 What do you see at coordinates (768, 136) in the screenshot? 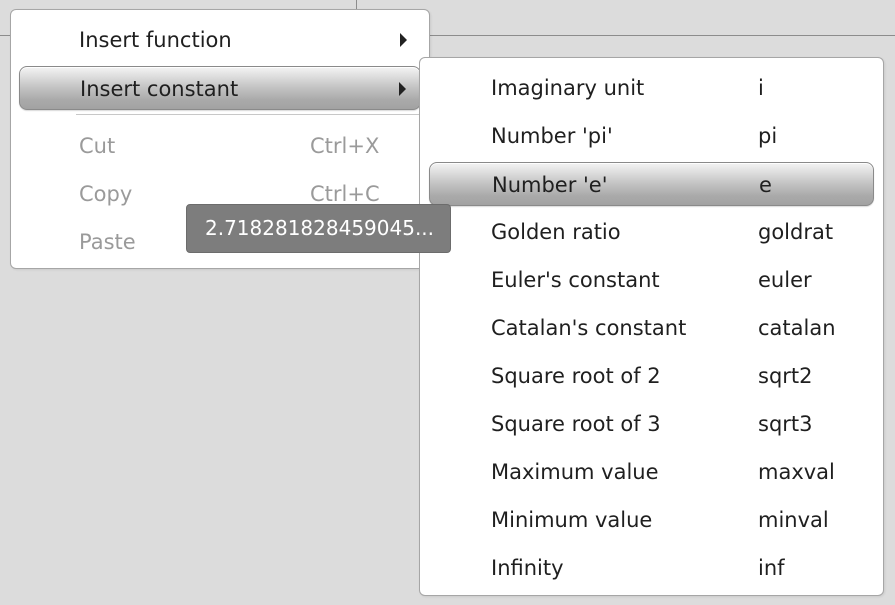
I see `constant-symbol: pi` at bounding box center [768, 136].